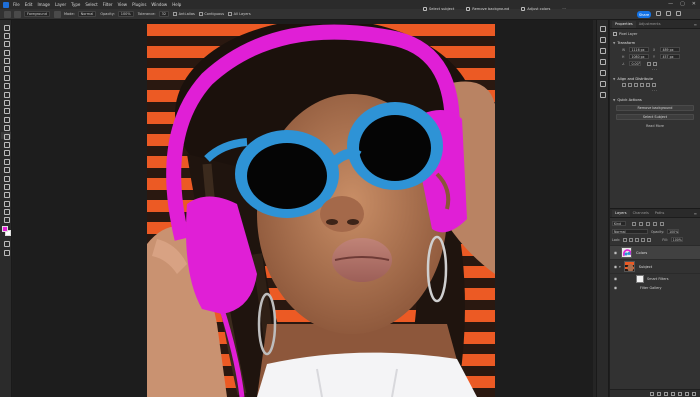 This screenshot has width=700, height=397. What do you see at coordinates (91, 4) in the screenshot?
I see `menu-select: Select` at bounding box center [91, 4].